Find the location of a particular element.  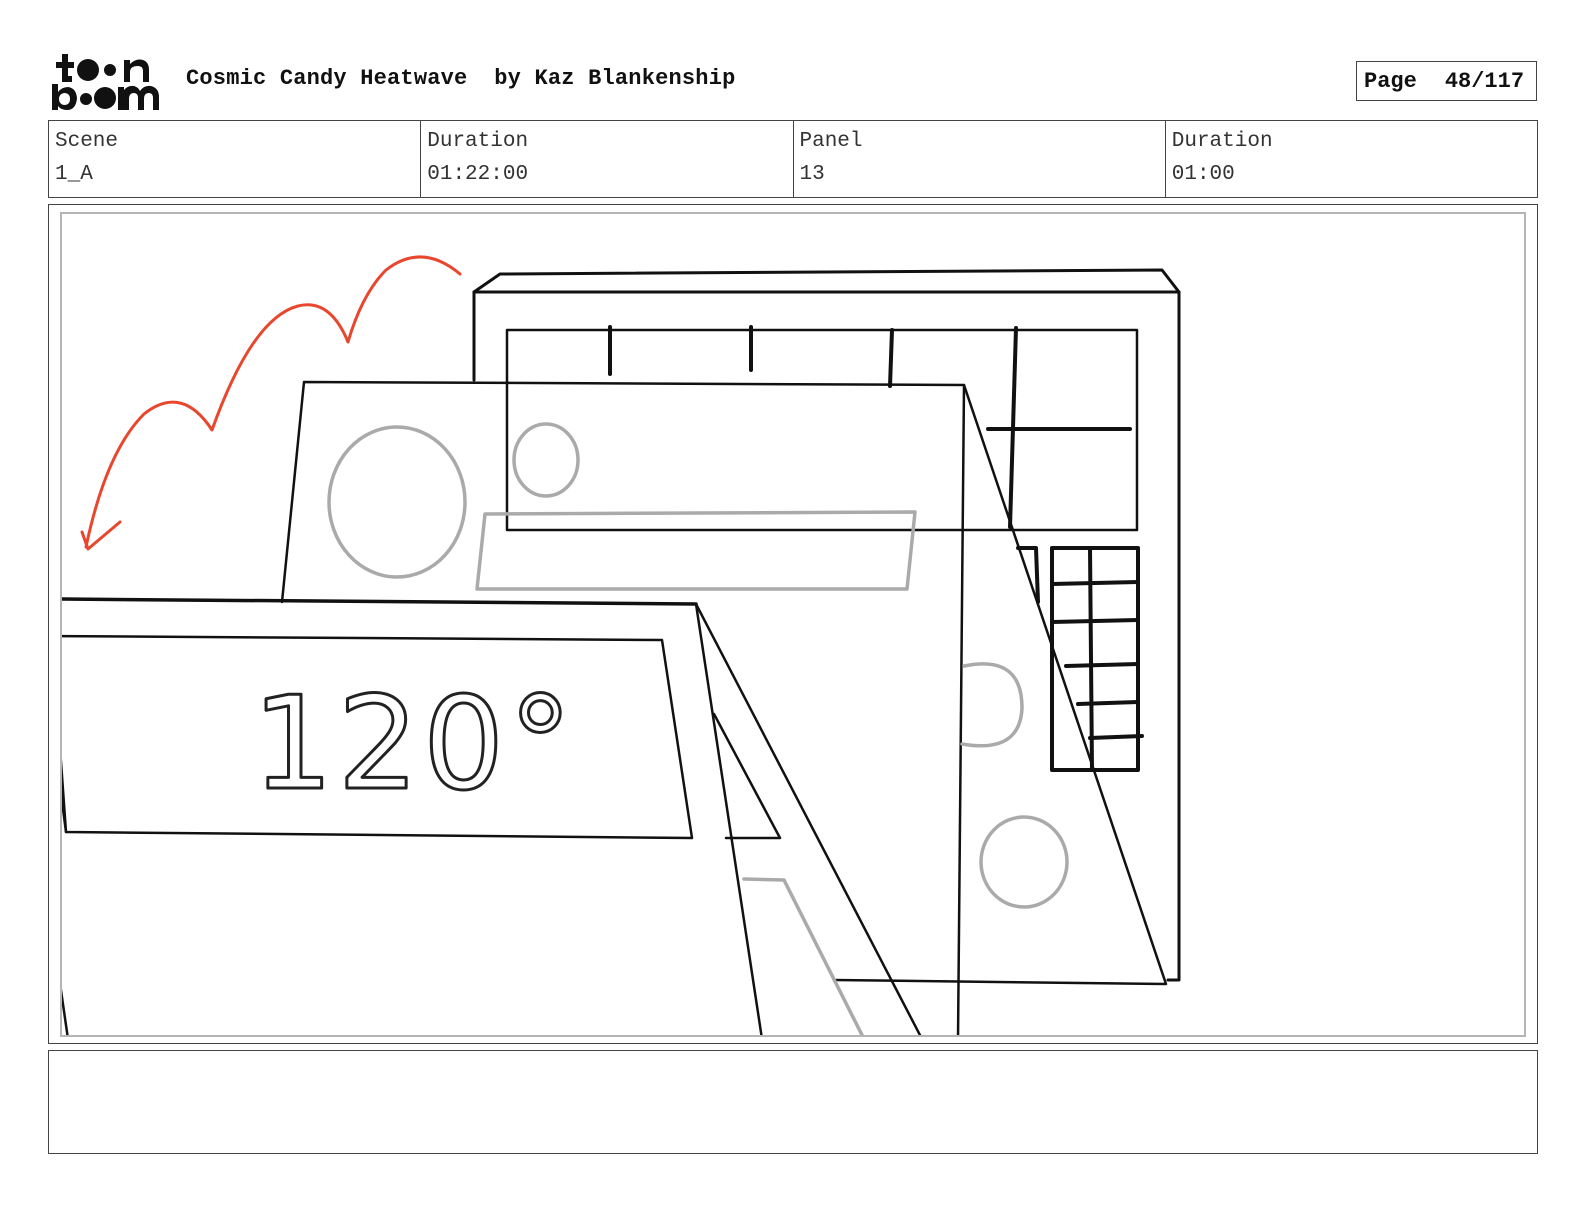

panel-duration-cell: Duration 01:00 is located at coordinates (1350, 159).